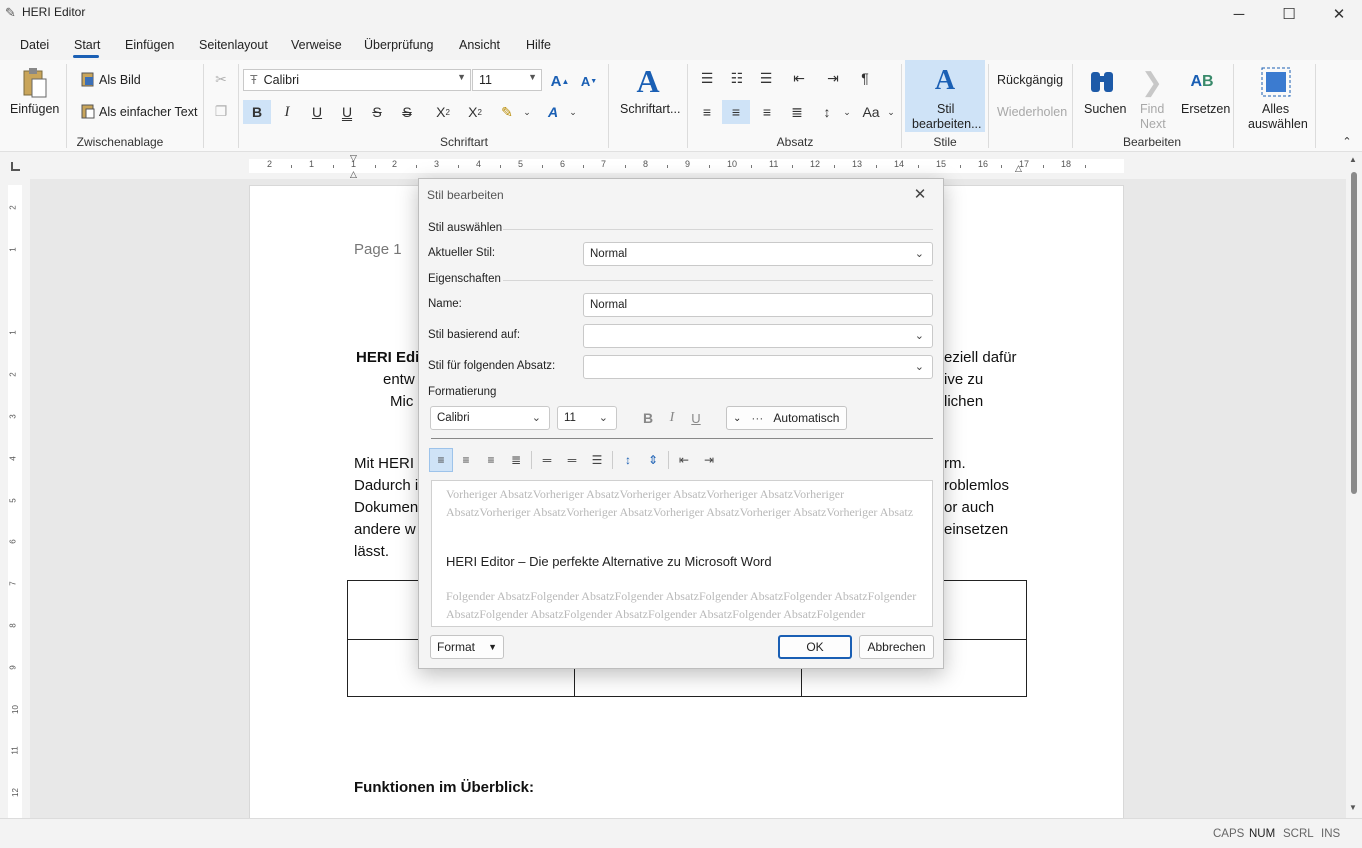 The height and width of the screenshot is (848, 1362). I want to click on dialog-justify-icon: ≣, so click(516, 460).